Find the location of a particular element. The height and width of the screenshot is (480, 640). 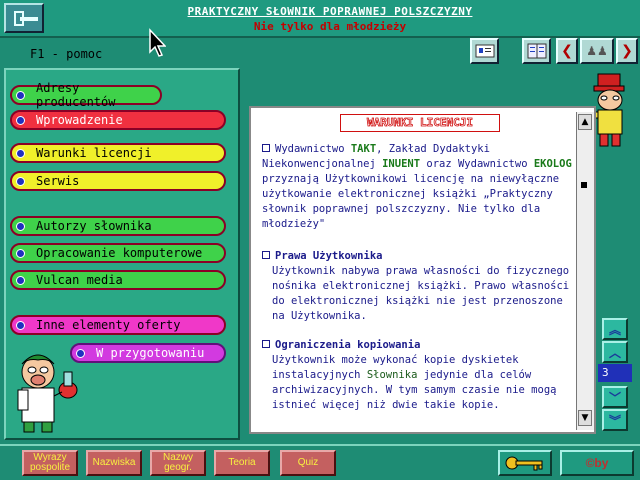

menu-item-opracowanie: Opracowanie komputerowe is located at coordinates (118, 253).